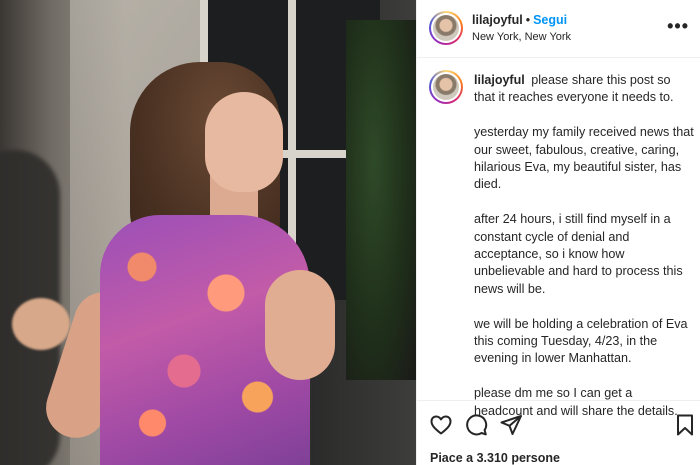  What do you see at coordinates (558, 29) in the screenshot?
I see `post-header: lilajoyful • Segui New York, New York •••` at bounding box center [558, 29].